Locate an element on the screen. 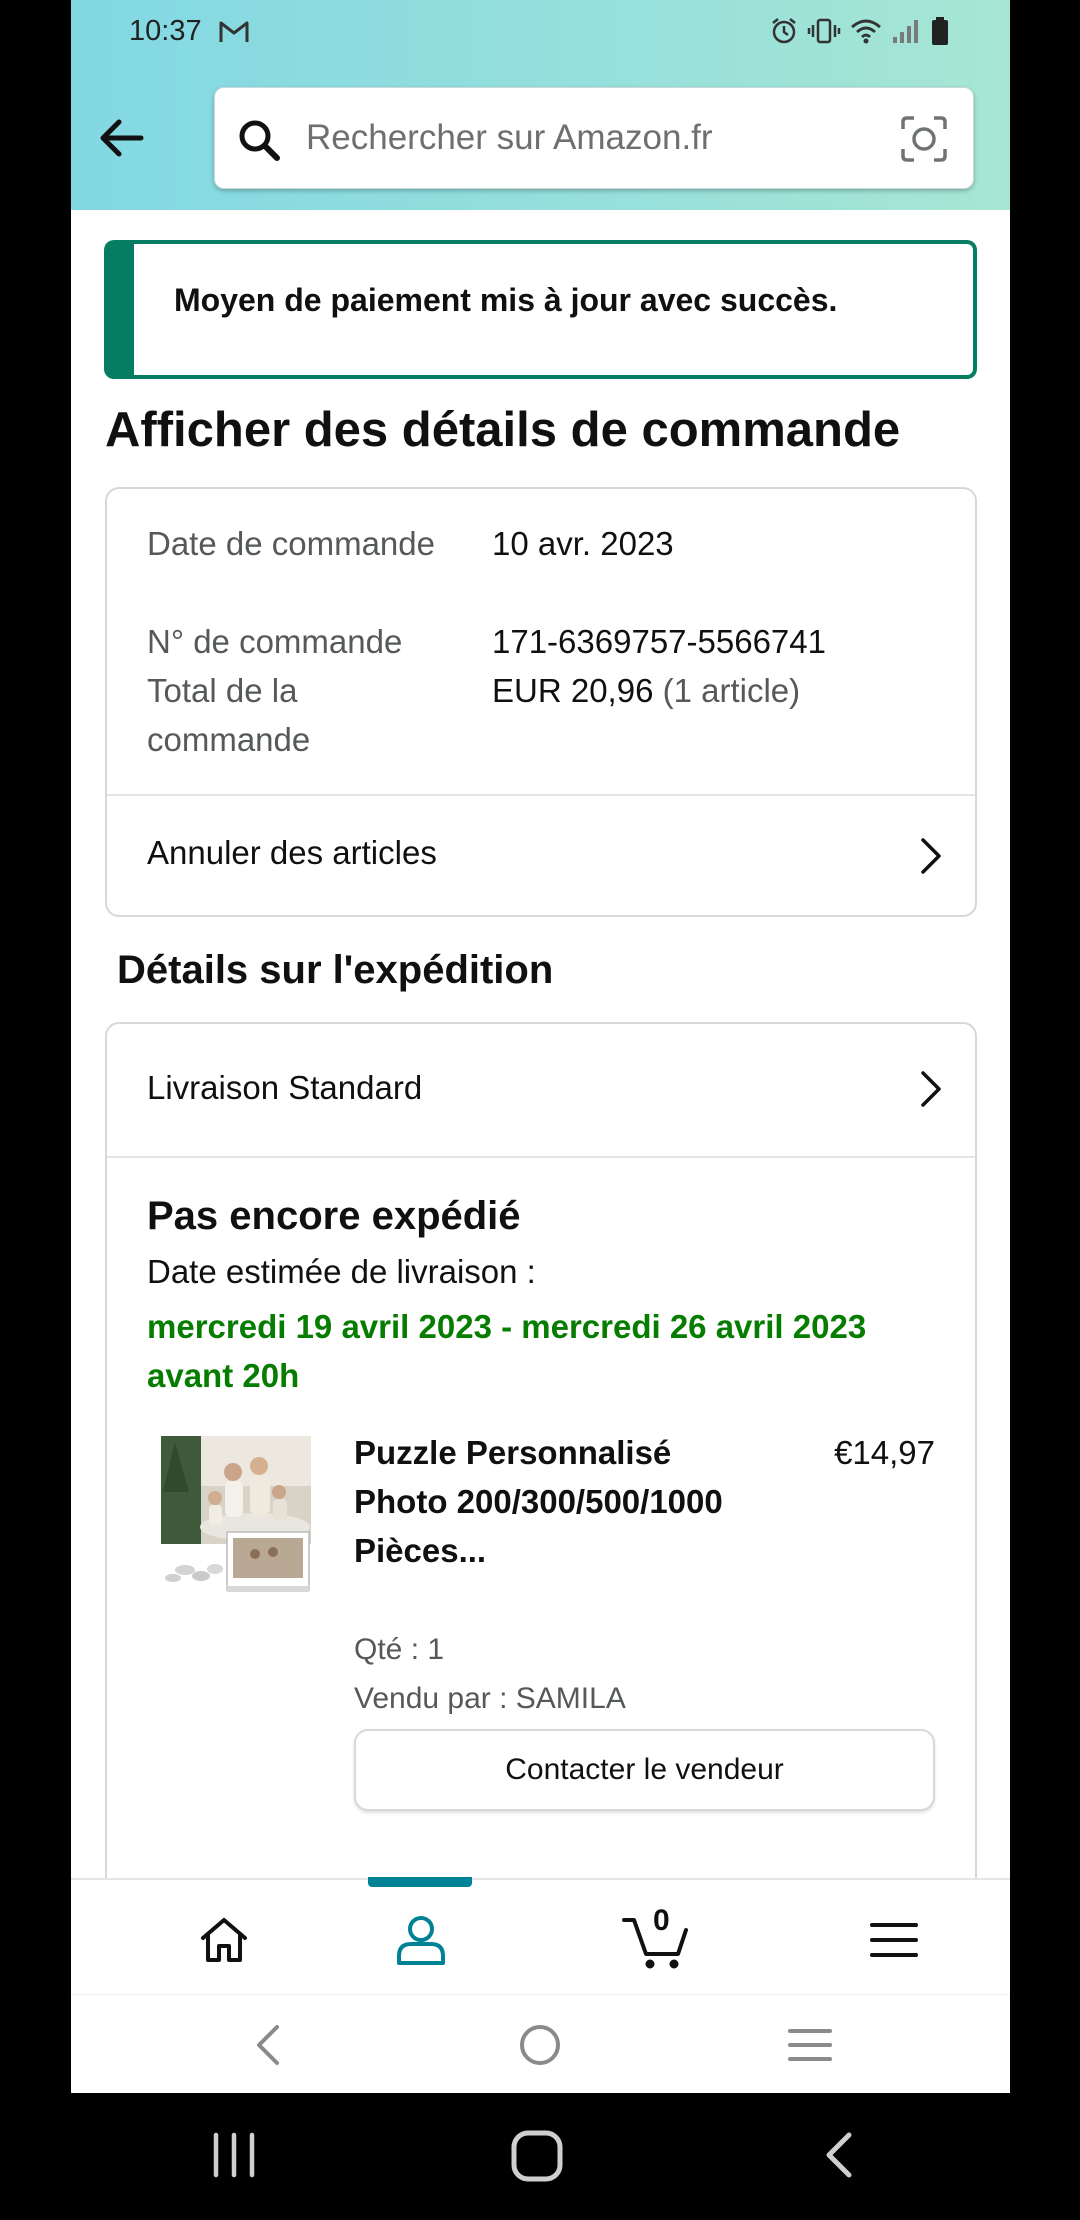  product-quantity: Qté : 1 is located at coordinates (399, 1649).